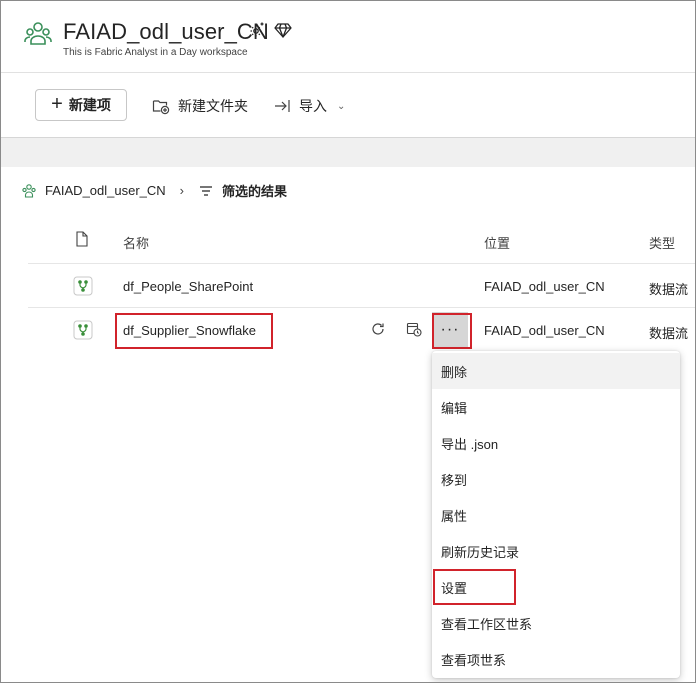  What do you see at coordinates (662, 242) in the screenshot?
I see `column-header-type: 类型` at bounding box center [662, 242].